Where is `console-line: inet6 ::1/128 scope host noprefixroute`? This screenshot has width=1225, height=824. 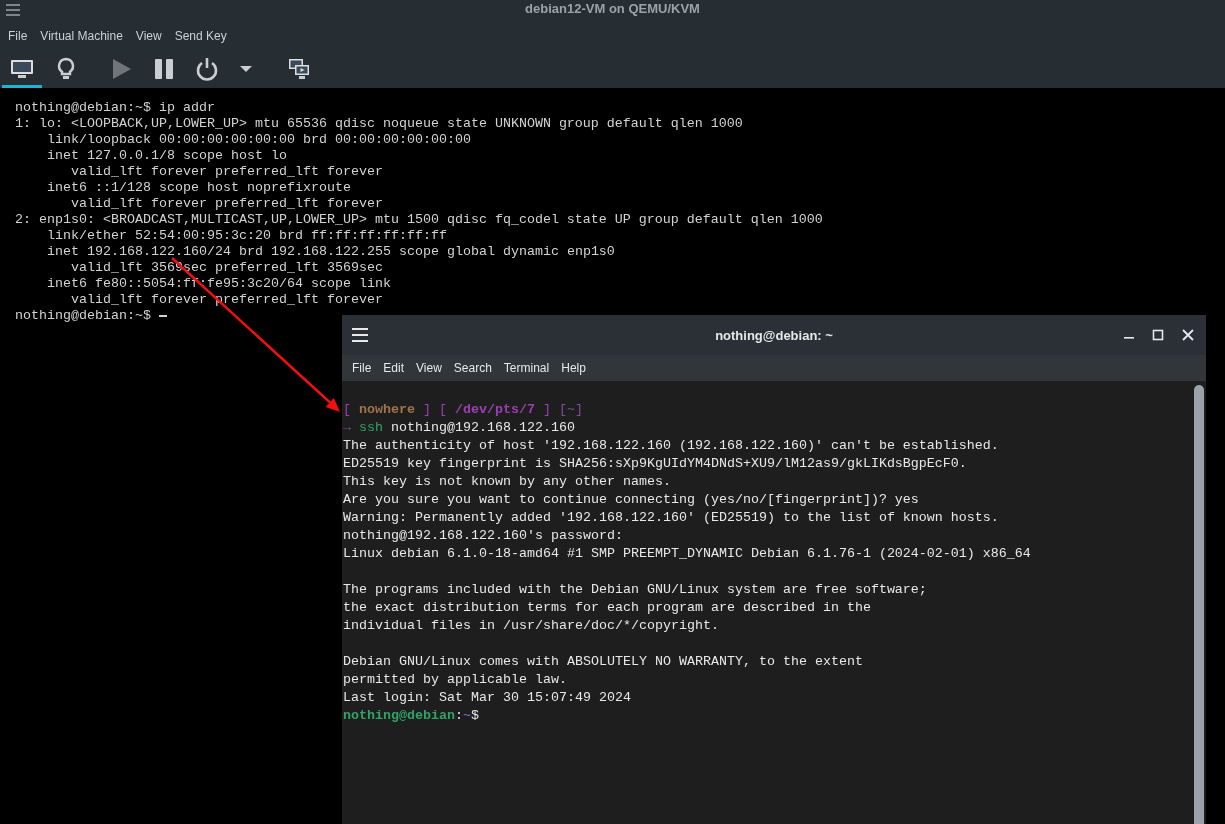
console-line: inet6 ::1/128 scope host noprefixroute is located at coordinates (199, 188).